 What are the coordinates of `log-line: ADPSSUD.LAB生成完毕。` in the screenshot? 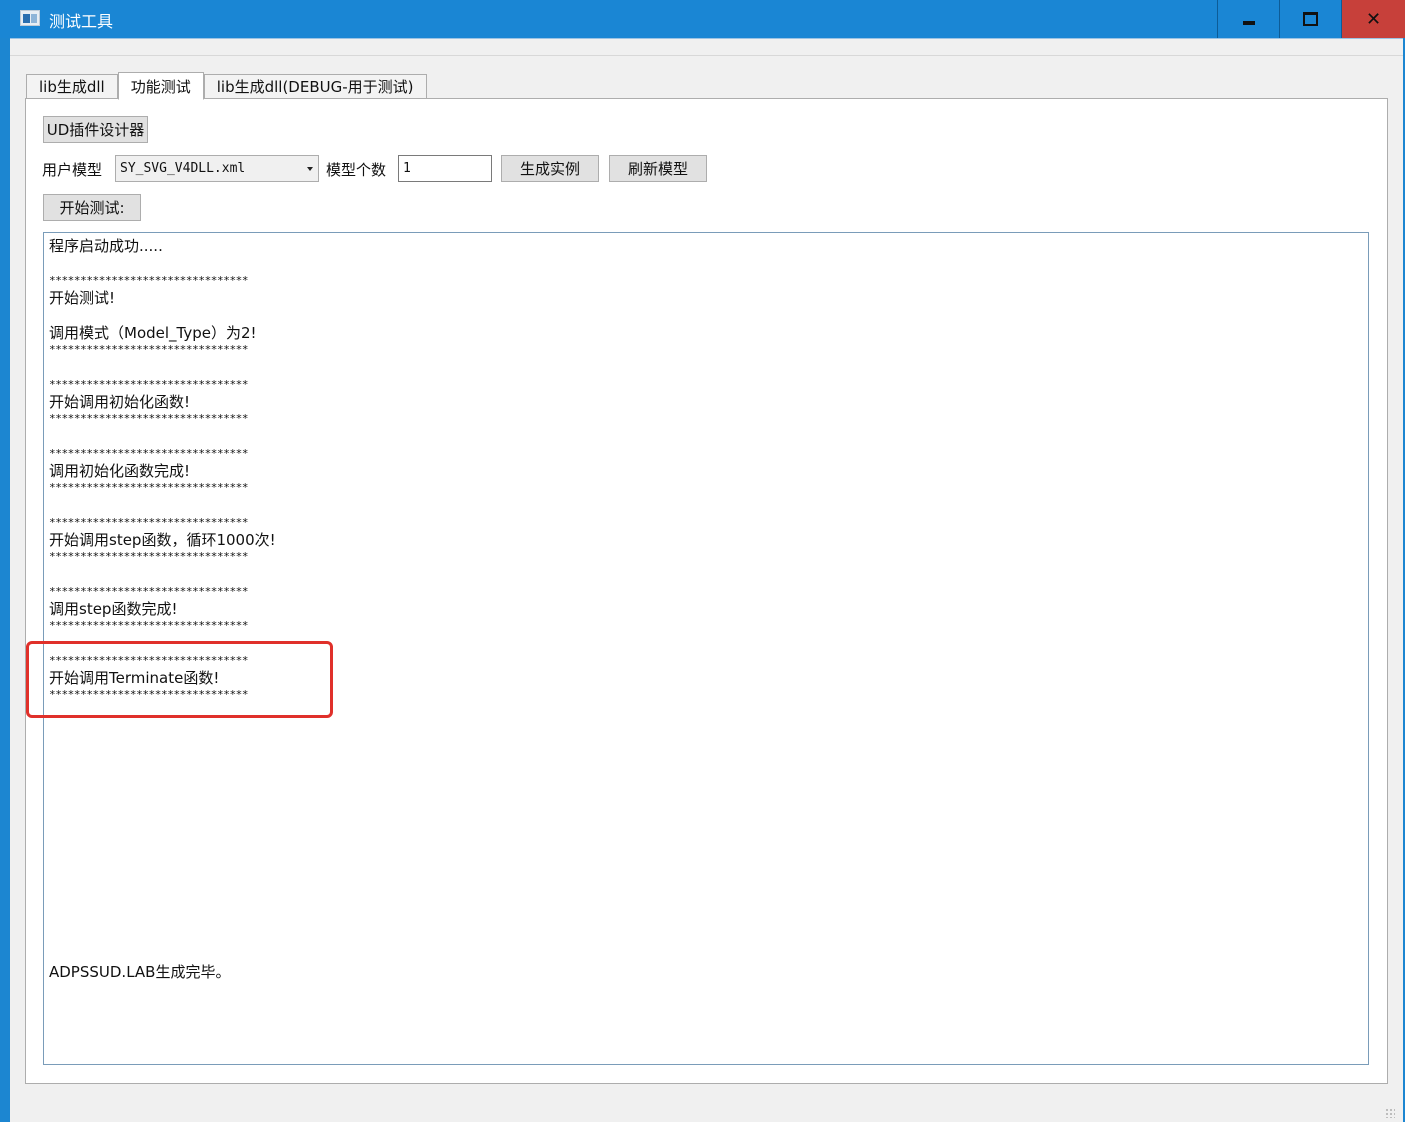 It's located at (140, 972).